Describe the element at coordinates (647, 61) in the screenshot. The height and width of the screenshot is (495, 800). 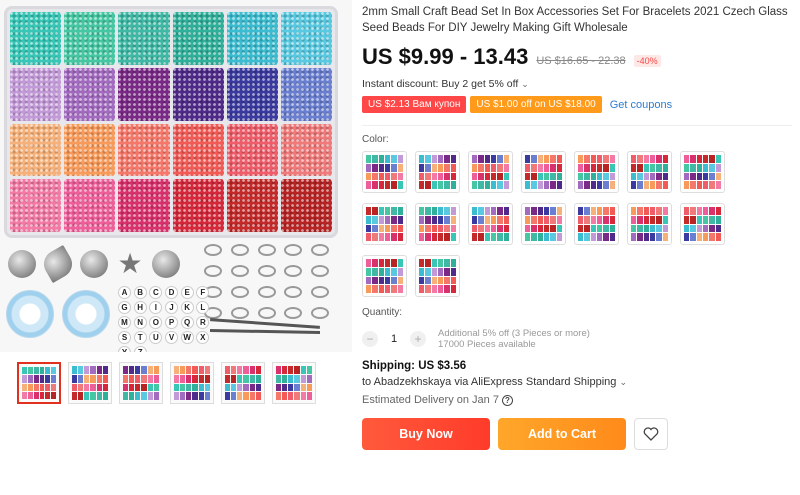
I see `discount-badge: -40%` at that location.